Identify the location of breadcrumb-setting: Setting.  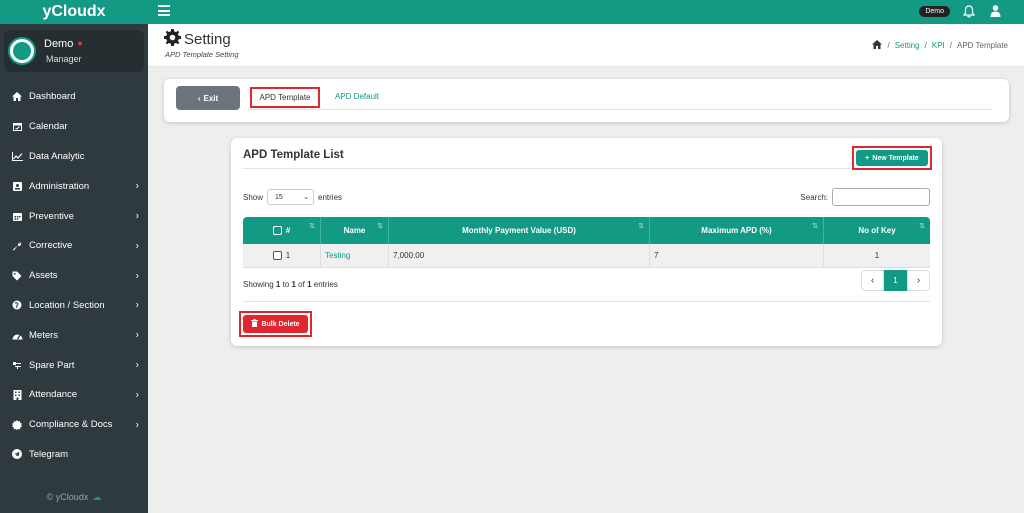
(907, 45).